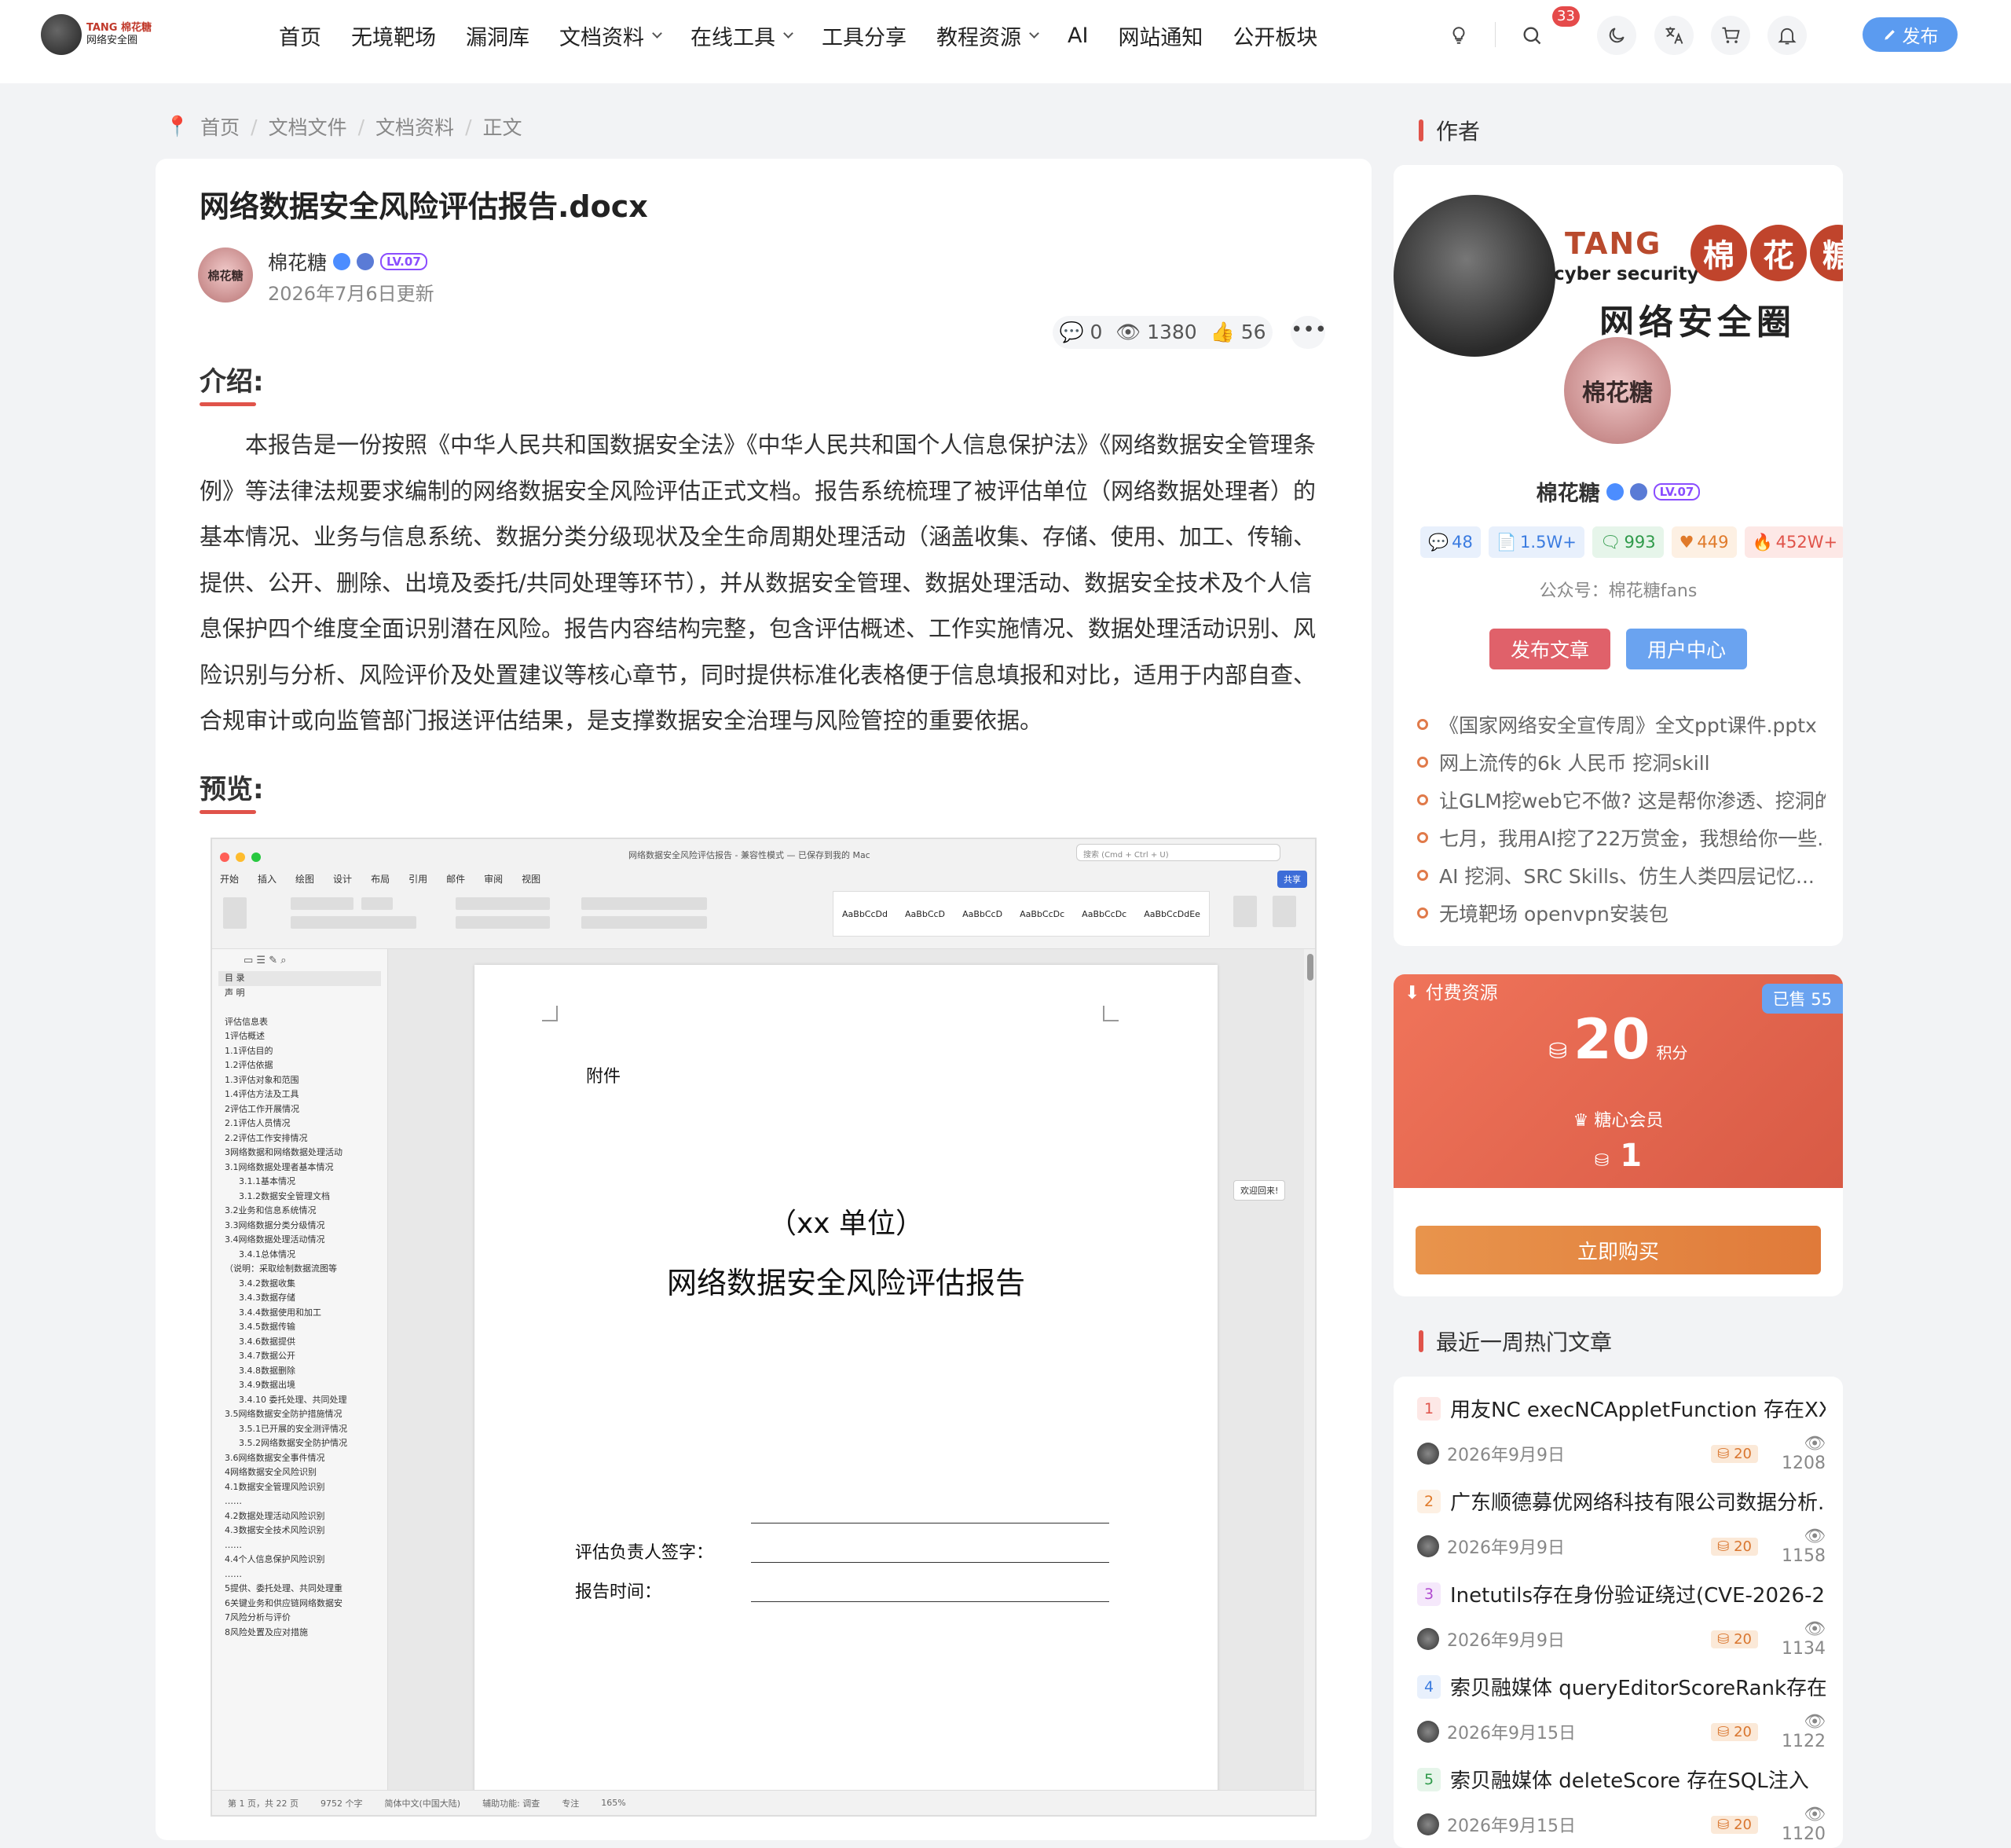  Describe the element at coordinates (220, 126) in the screenshot. I see `breadcrumb-item: 首页` at that location.